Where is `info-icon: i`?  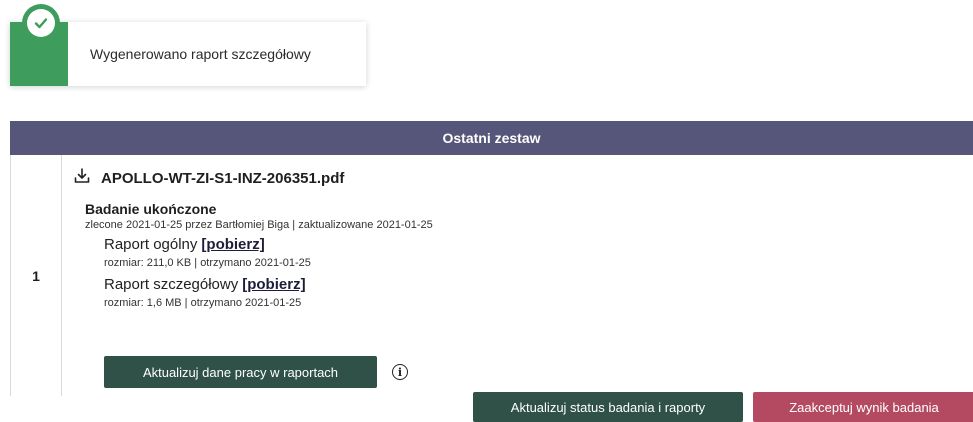 info-icon: i is located at coordinates (400, 372).